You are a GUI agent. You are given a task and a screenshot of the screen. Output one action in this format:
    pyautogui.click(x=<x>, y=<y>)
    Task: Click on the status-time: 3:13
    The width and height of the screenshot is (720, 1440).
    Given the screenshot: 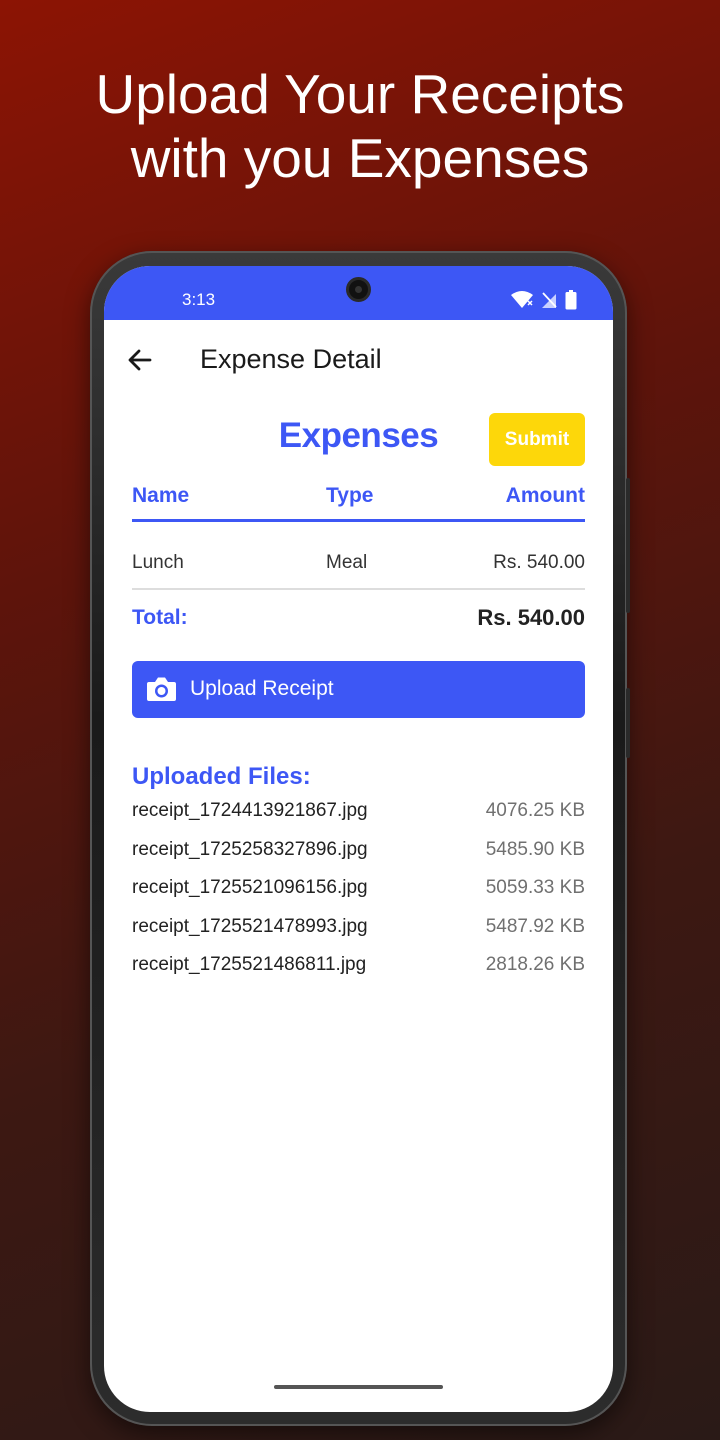 What is the action you would take?
    pyautogui.click(x=199, y=299)
    